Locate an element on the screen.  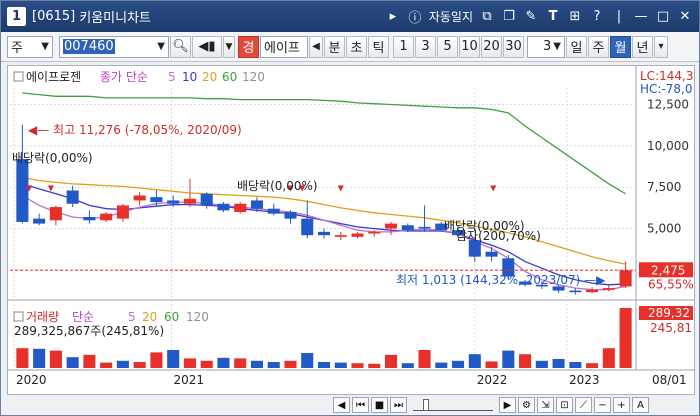
period-tick: 틱 is located at coordinates (378, 46).